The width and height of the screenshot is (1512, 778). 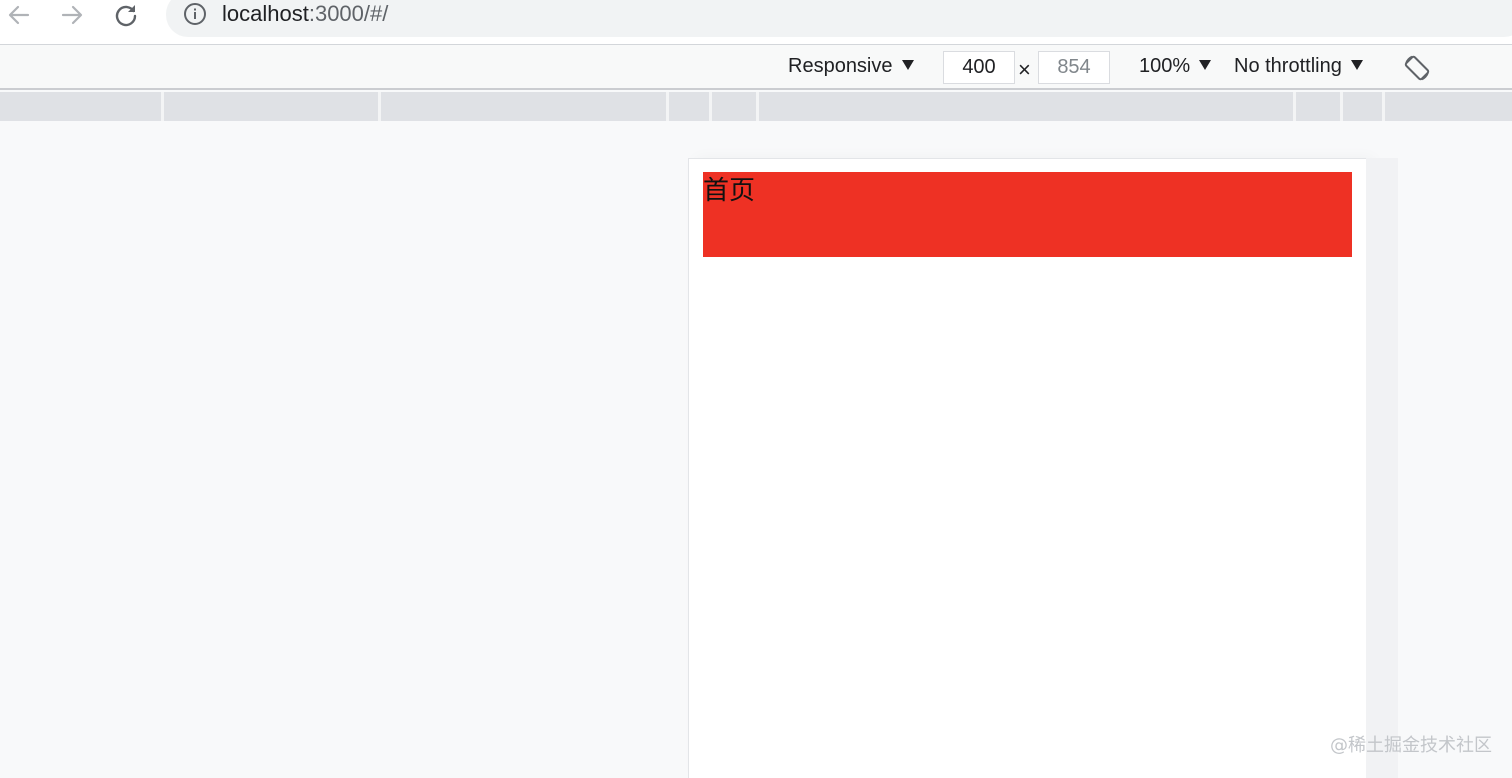 What do you see at coordinates (348, 13) in the screenshot?
I see `url-path: :3000/#/` at bounding box center [348, 13].